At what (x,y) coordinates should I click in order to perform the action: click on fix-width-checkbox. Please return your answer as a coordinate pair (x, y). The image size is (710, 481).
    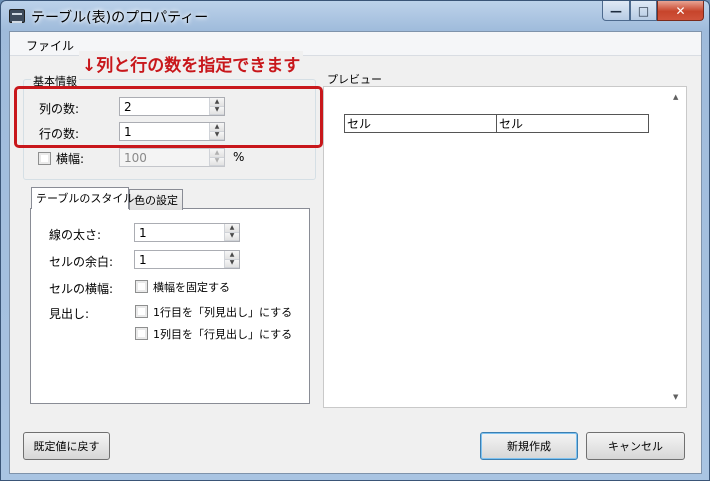
    Looking at the image, I should click on (141, 286).